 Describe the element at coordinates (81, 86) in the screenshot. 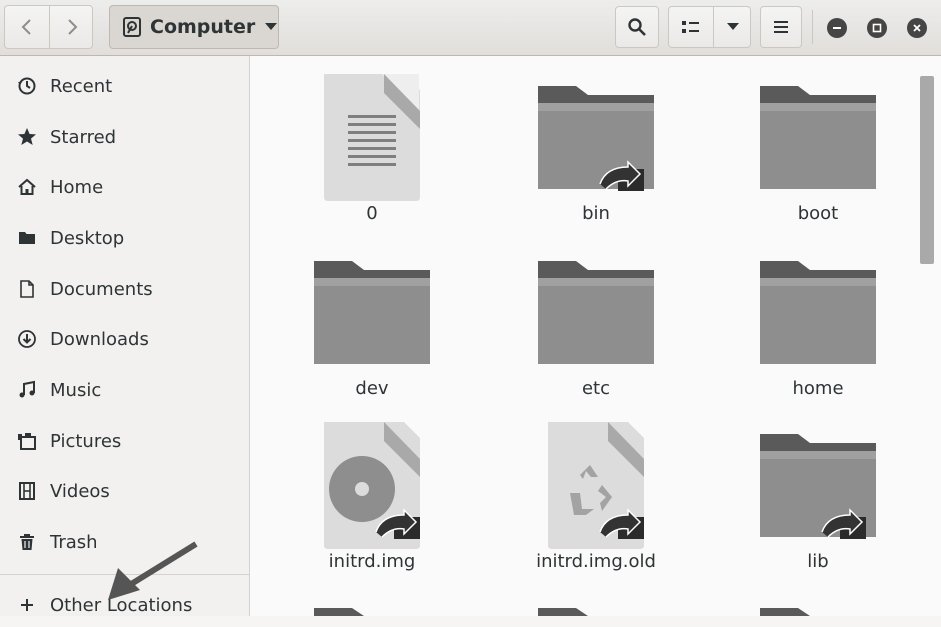

I see `sidebar-item-label: Recent` at that location.